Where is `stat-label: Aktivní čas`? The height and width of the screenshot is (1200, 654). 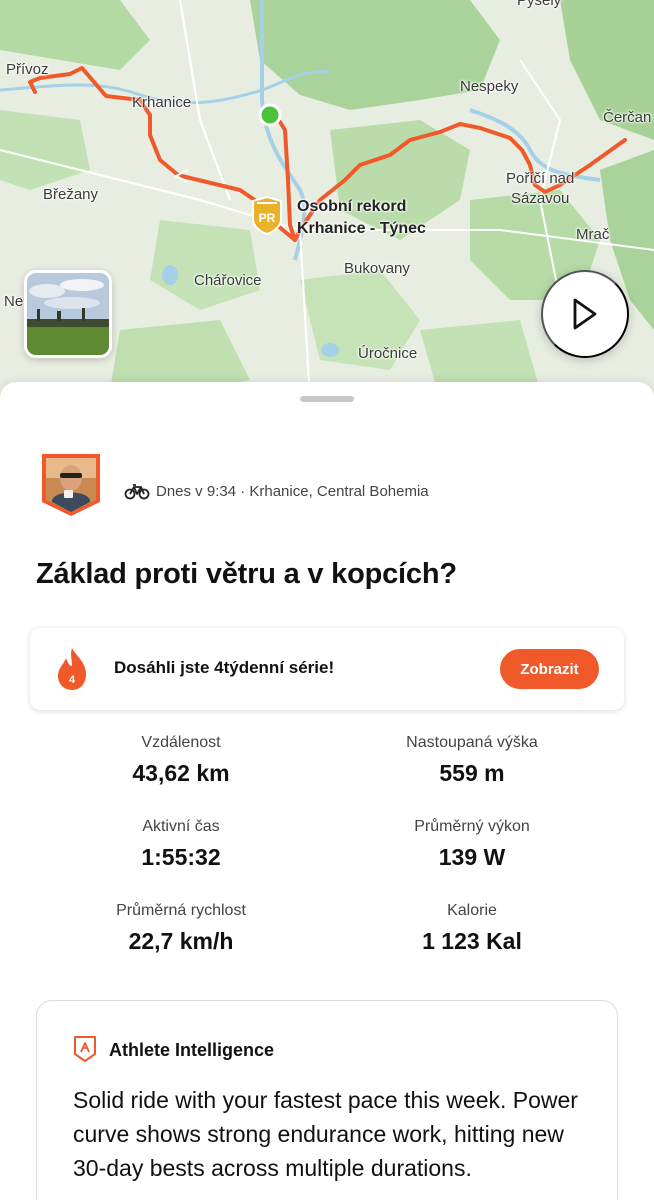 stat-label: Aktivní čas is located at coordinates (181, 826).